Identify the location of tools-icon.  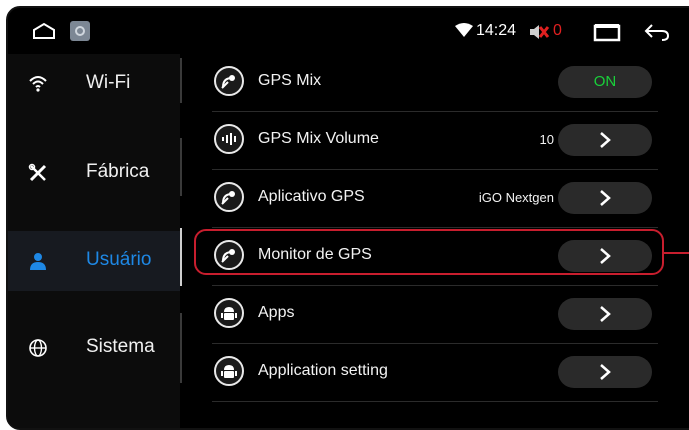
(38, 173).